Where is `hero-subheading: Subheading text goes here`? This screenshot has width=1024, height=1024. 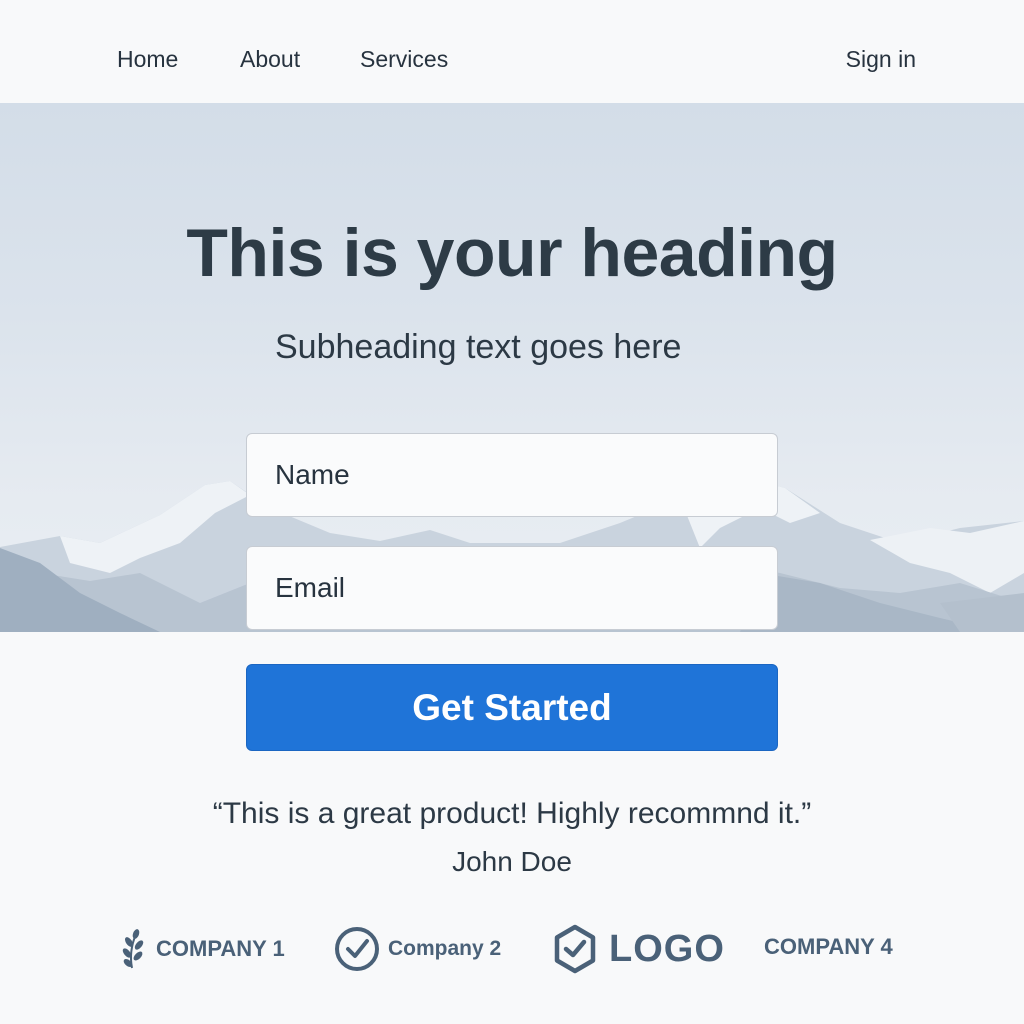
hero-subheading: Subheading text goes here is located at coordinates (478, 347).